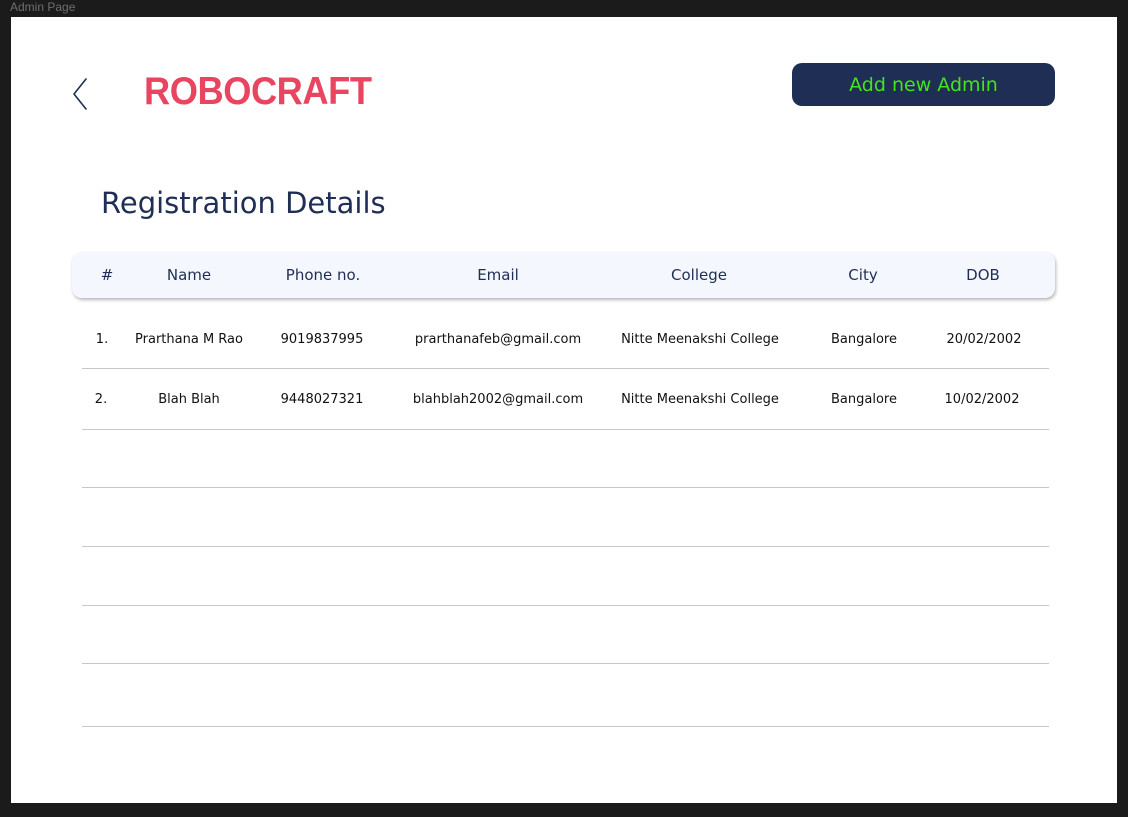  I want to click on window-title: Admin Page, so click(43, 7).